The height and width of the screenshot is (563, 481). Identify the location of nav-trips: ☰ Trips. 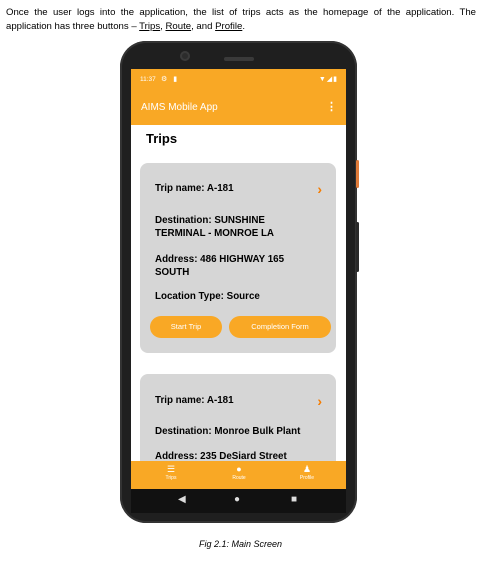
(171, 472).